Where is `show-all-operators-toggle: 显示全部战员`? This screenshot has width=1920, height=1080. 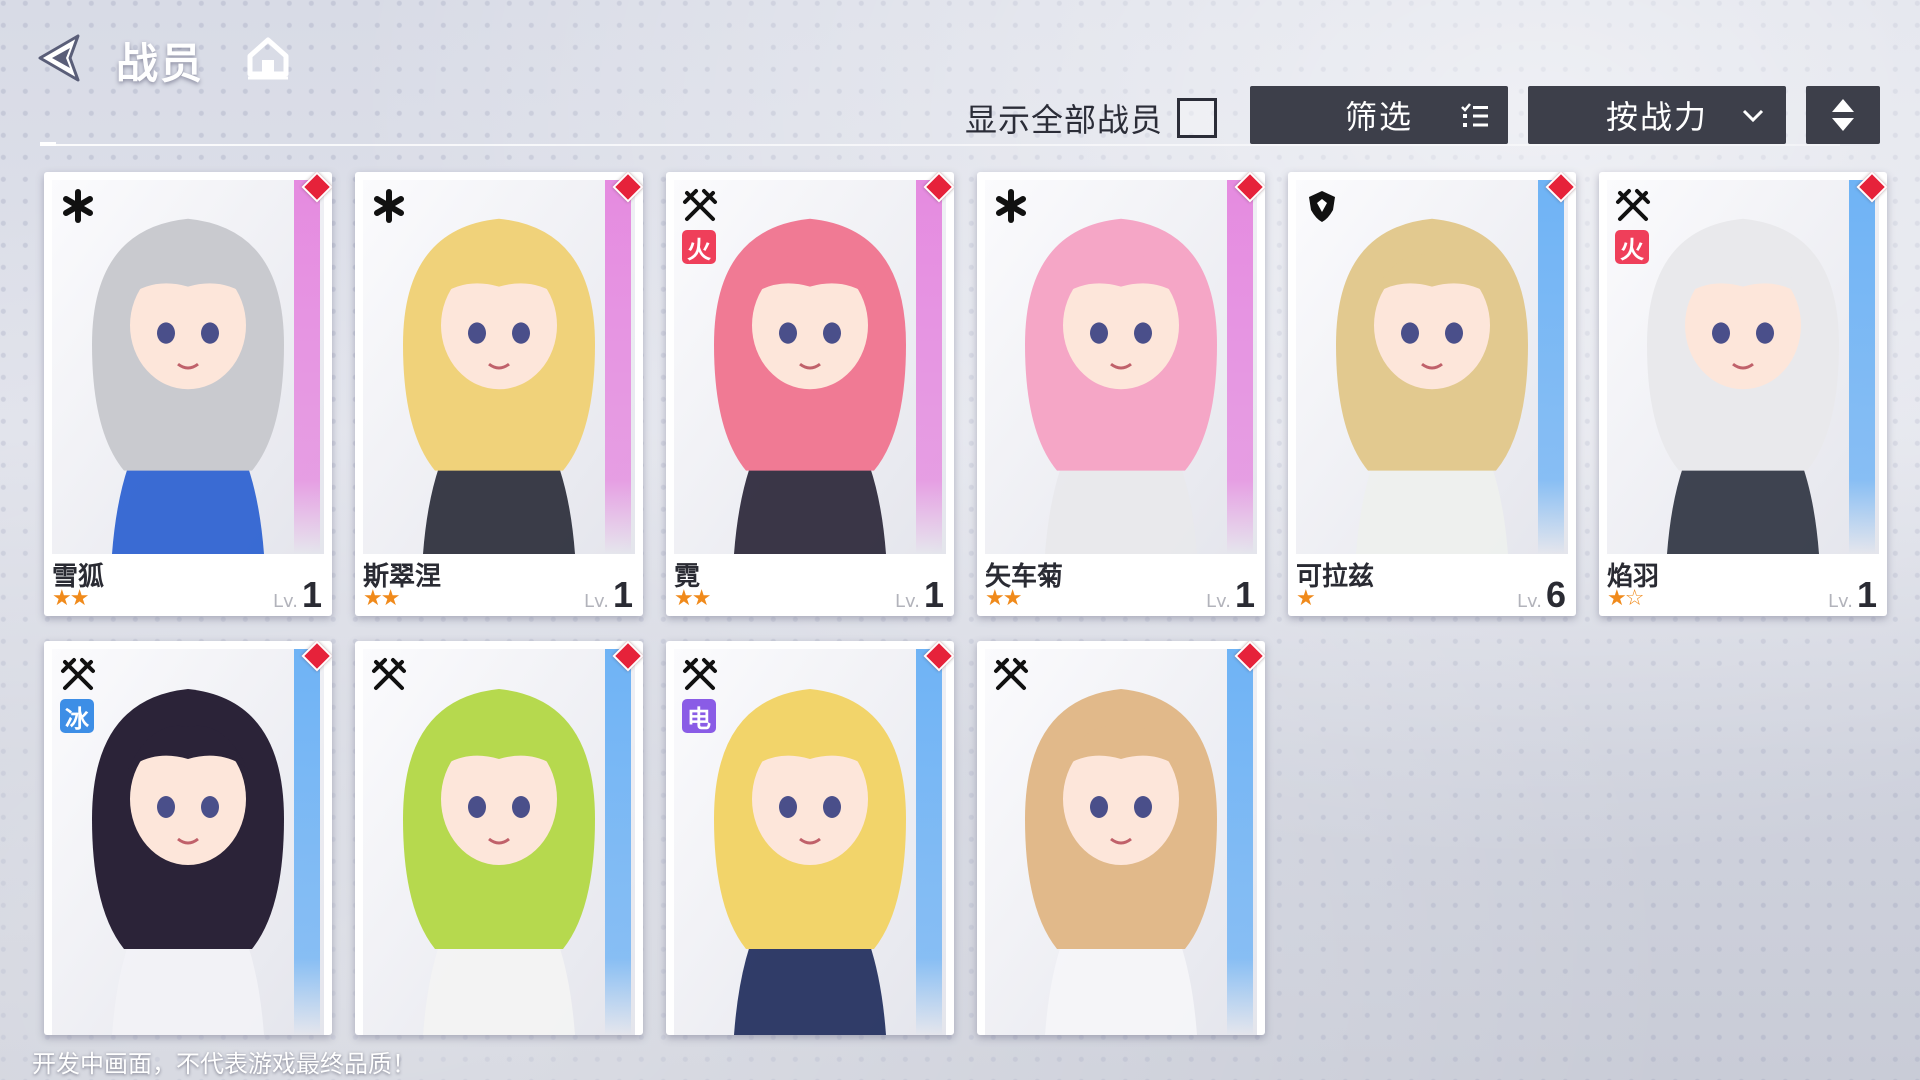
show-all-operators-toggle: 显示全部战员 is located at coordinates (1091, 118).